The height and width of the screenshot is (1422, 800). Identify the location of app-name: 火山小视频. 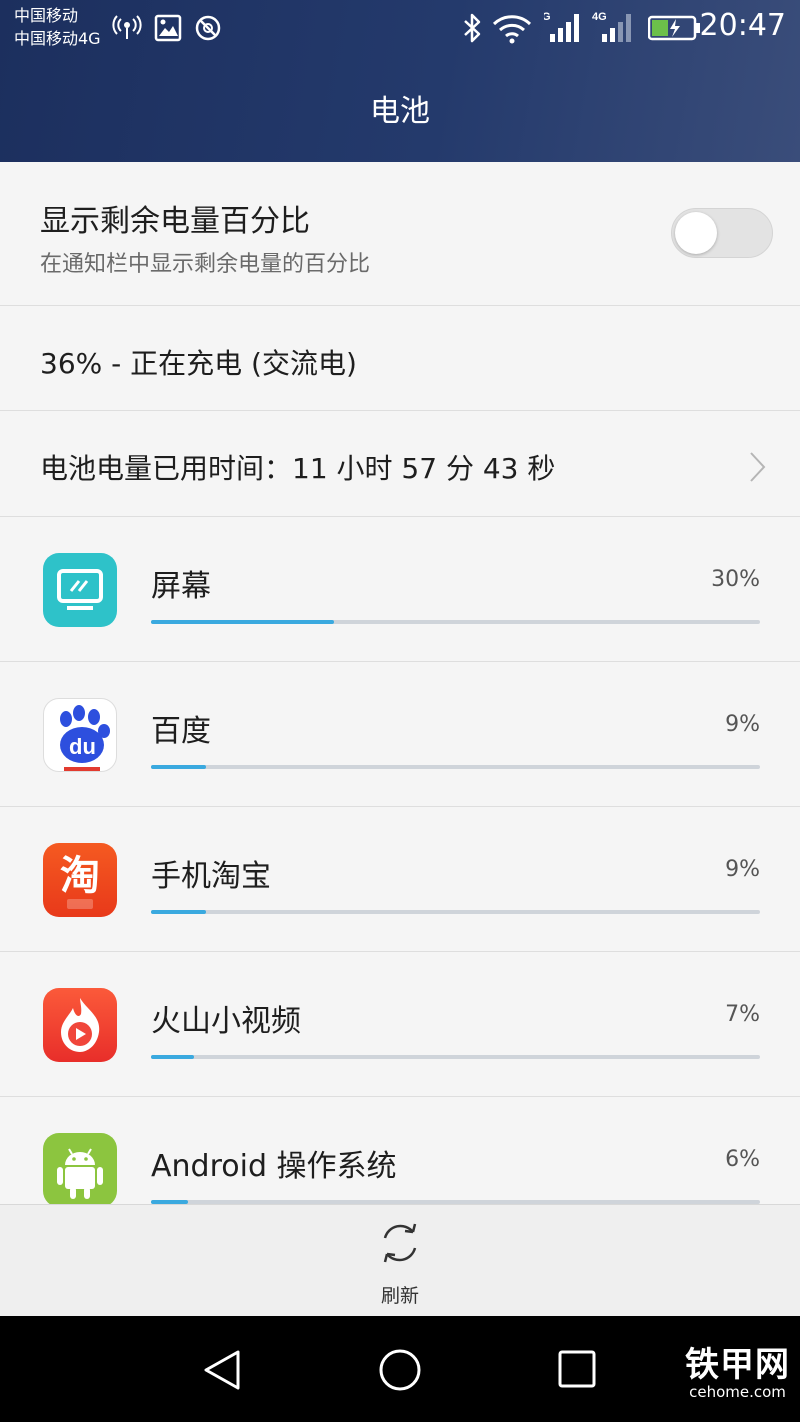
(226, 1021).